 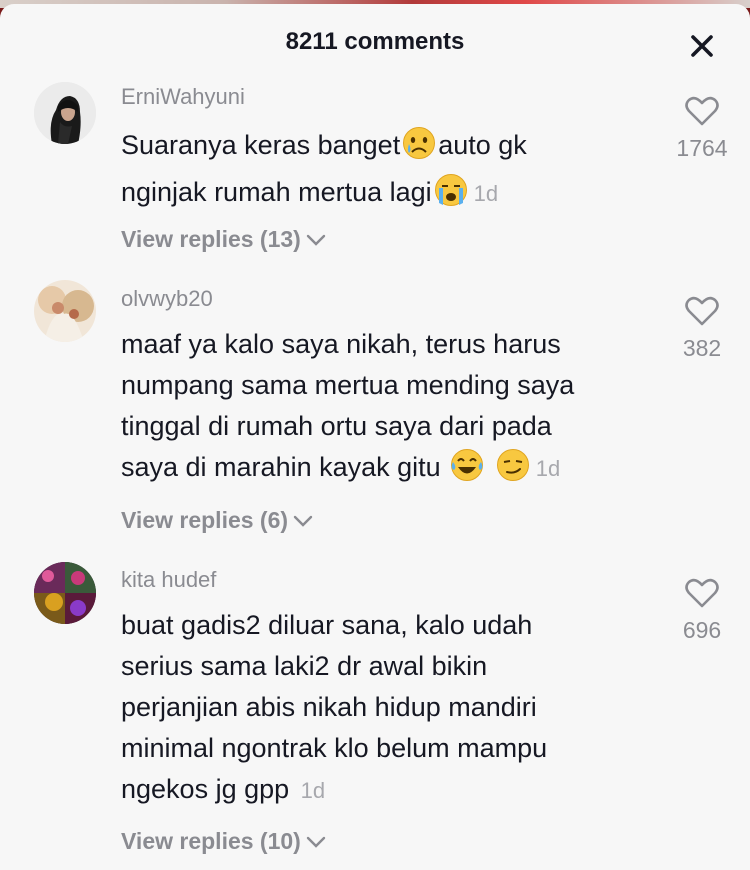 I want to click on comment-line: maaf ya kalo saya nikah, terus harus, so click(x=341, y=344).